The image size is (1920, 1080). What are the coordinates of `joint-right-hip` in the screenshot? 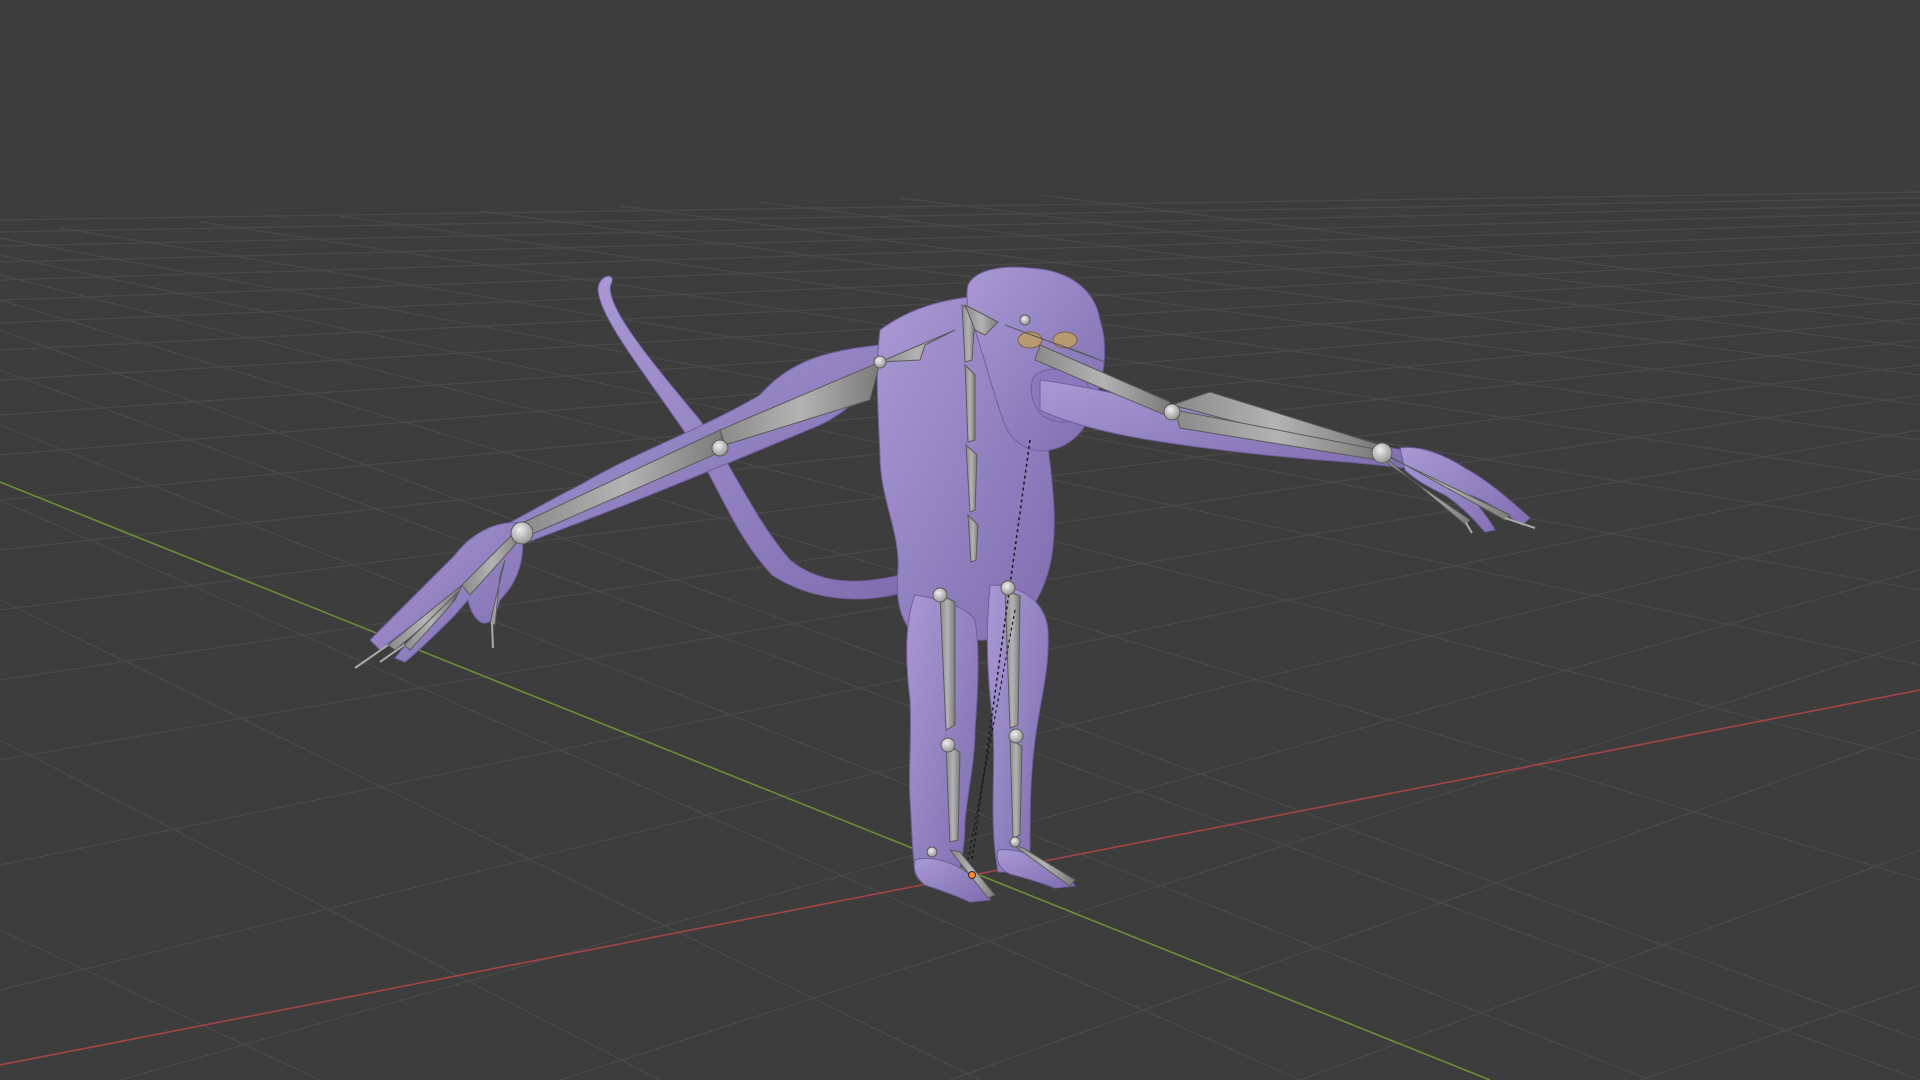 It's located at (1008, 588).